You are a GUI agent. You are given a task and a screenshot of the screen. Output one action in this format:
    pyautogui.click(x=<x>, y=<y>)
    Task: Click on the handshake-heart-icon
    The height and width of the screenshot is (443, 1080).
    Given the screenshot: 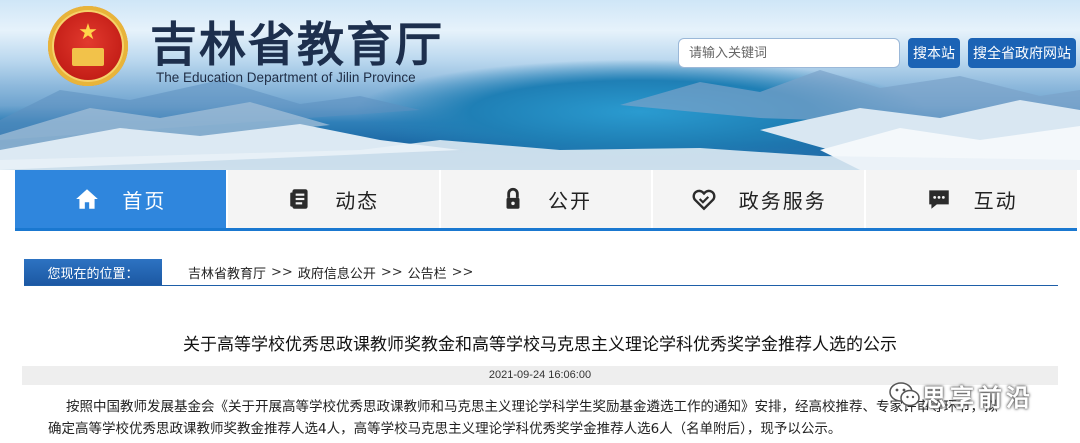 What is the action you would take?
    pyautogui.click(x=704, y=200)
    